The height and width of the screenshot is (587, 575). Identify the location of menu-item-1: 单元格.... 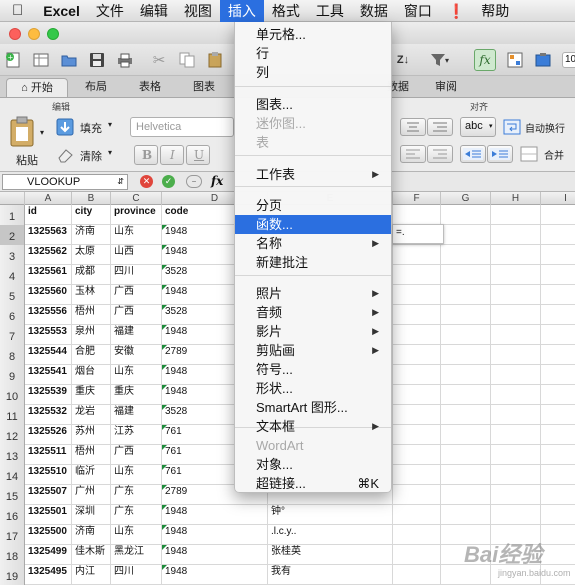
(313, 34).